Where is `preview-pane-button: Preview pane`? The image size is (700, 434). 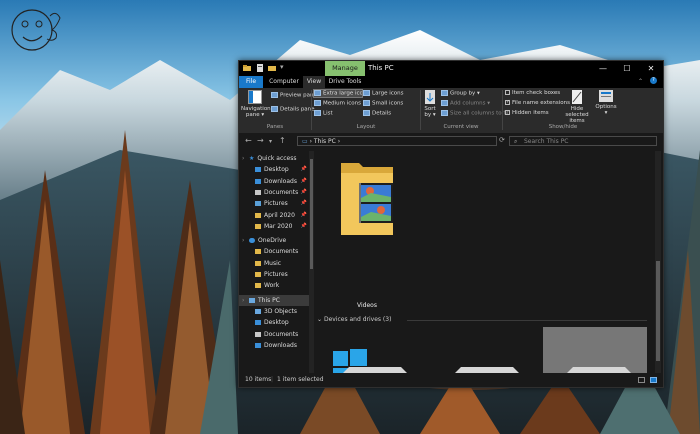 preview-pane-button: Preview pane is located at coordinates (294, 95).